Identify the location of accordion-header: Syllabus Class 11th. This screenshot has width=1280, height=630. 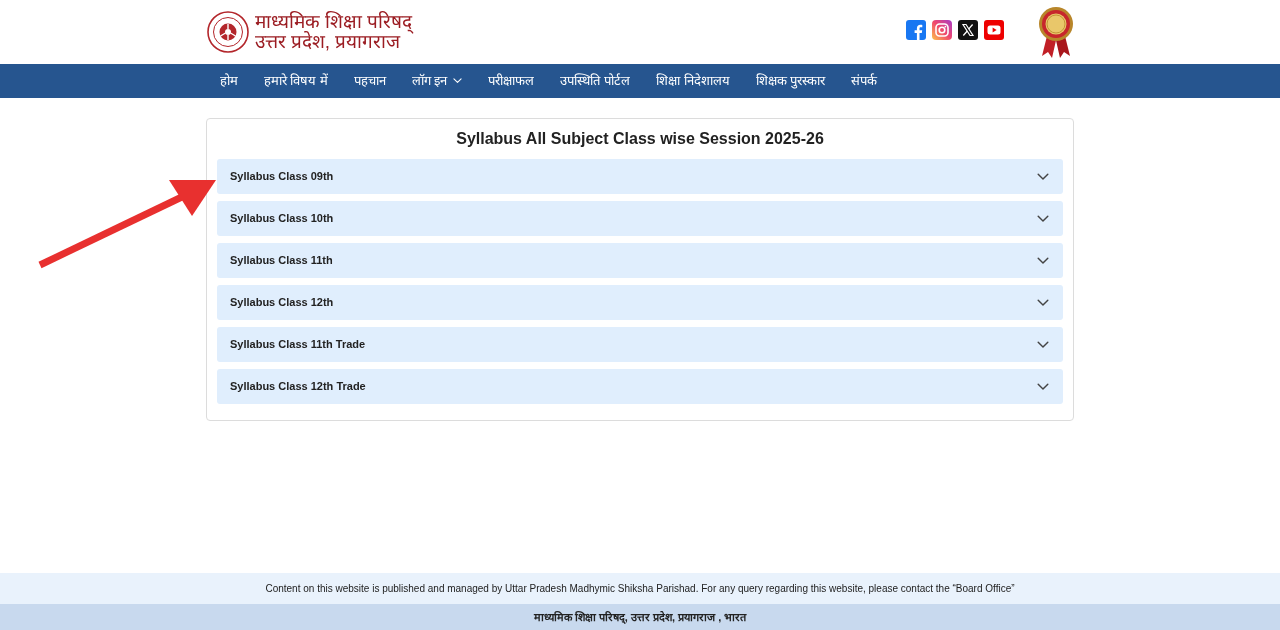
(640, 260).